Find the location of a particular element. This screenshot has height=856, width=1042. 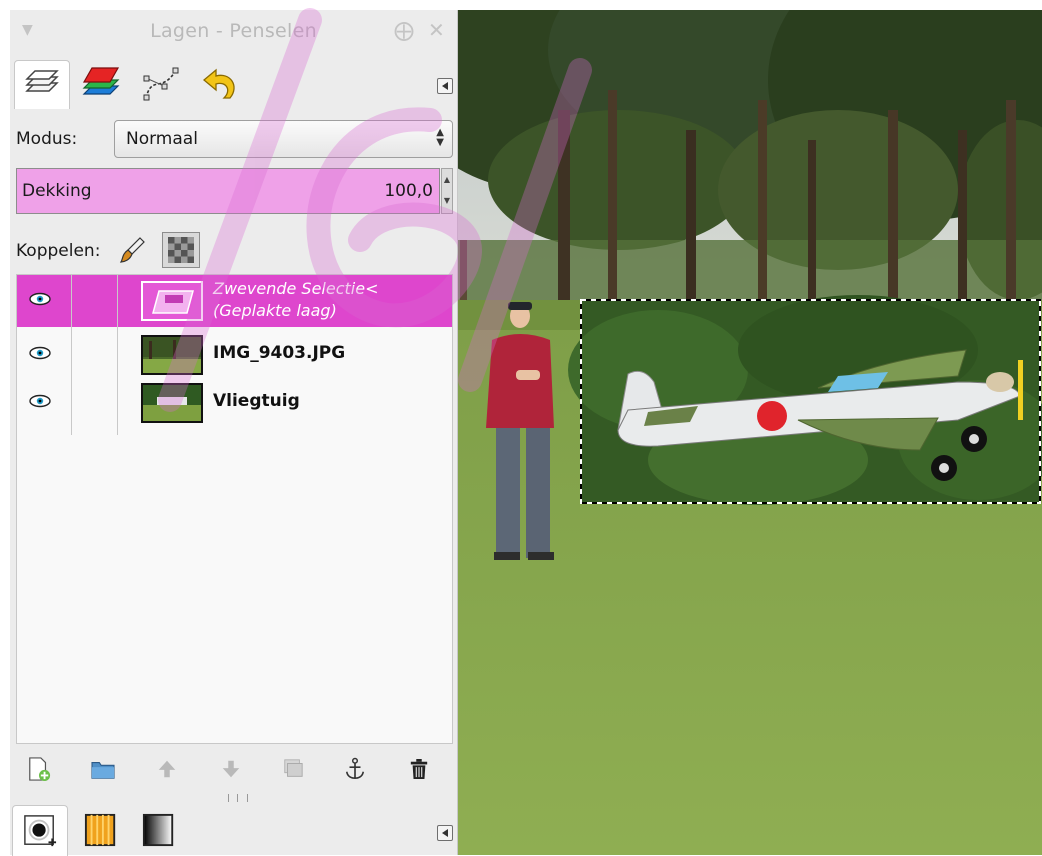

lock-alpha-toggle is located at coordinates (181, 250).